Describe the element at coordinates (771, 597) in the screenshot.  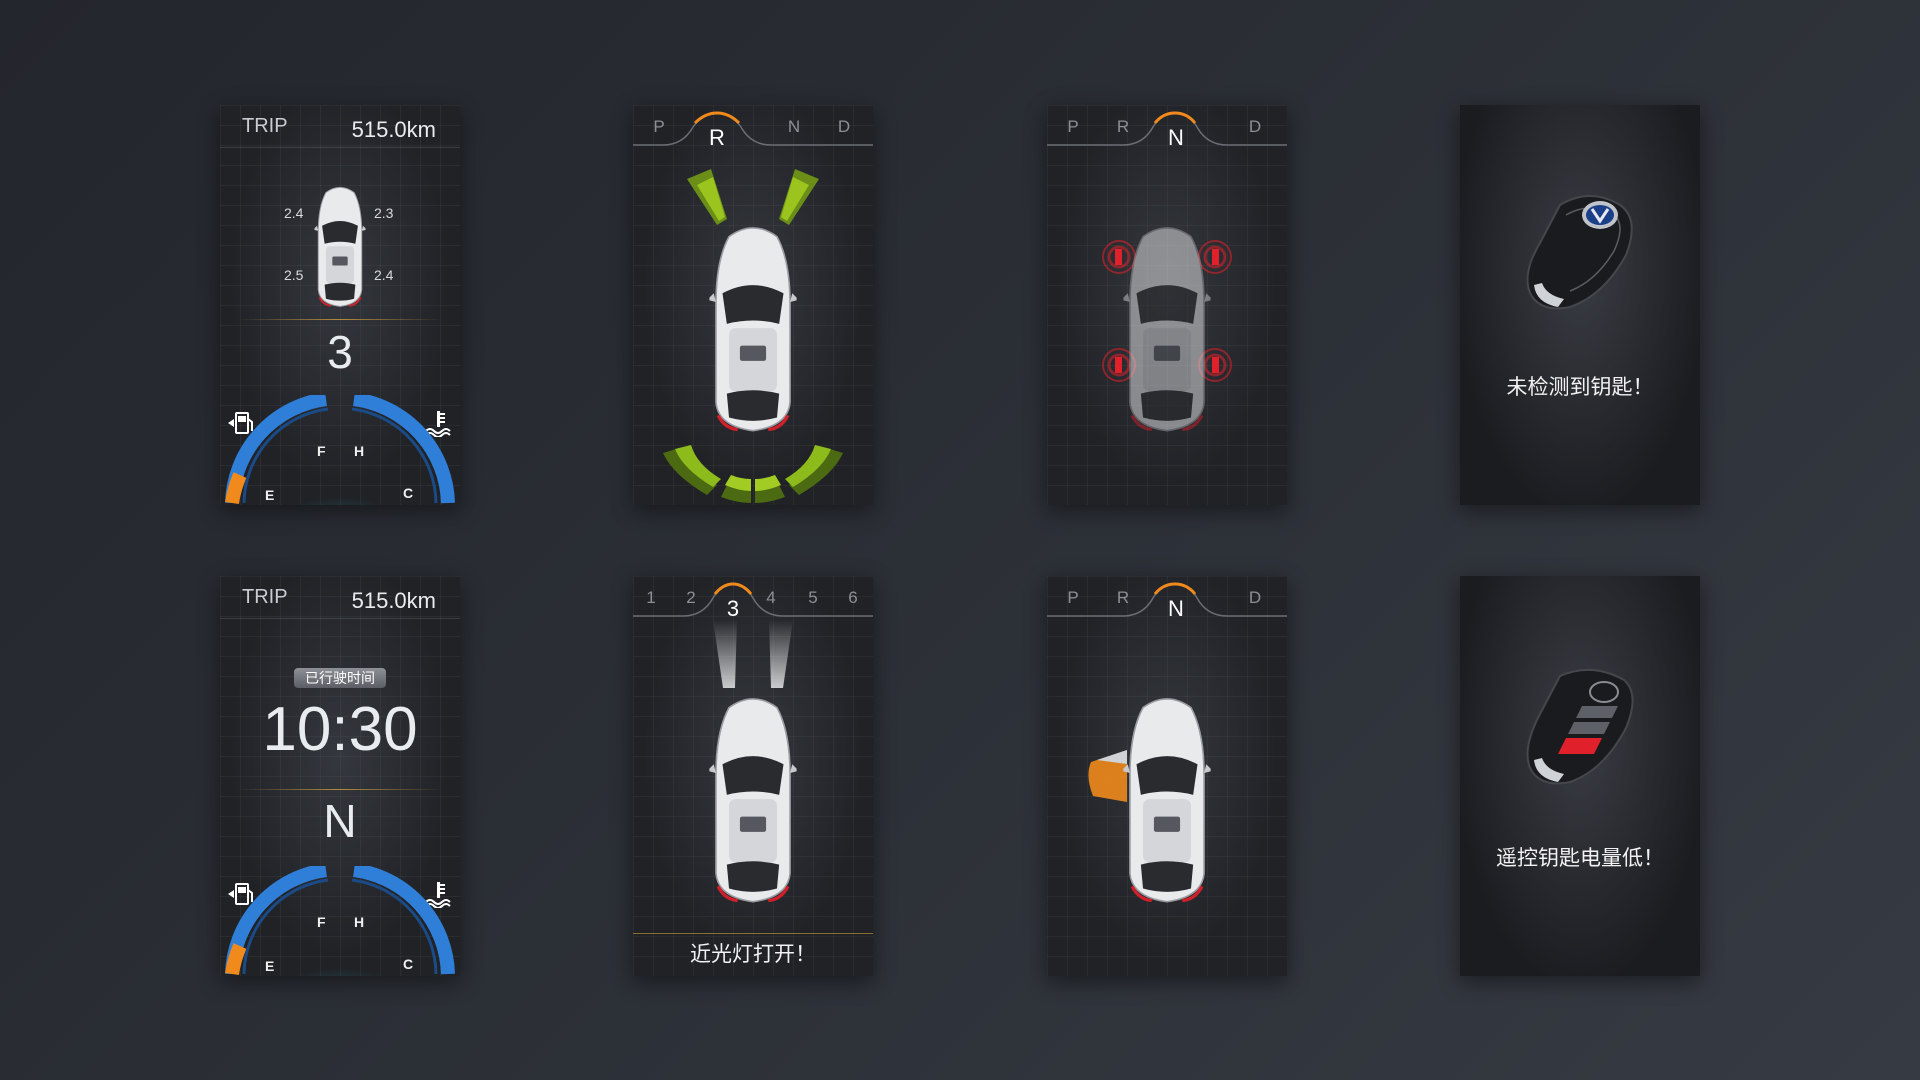
I see `gear-4: 4` at that location.